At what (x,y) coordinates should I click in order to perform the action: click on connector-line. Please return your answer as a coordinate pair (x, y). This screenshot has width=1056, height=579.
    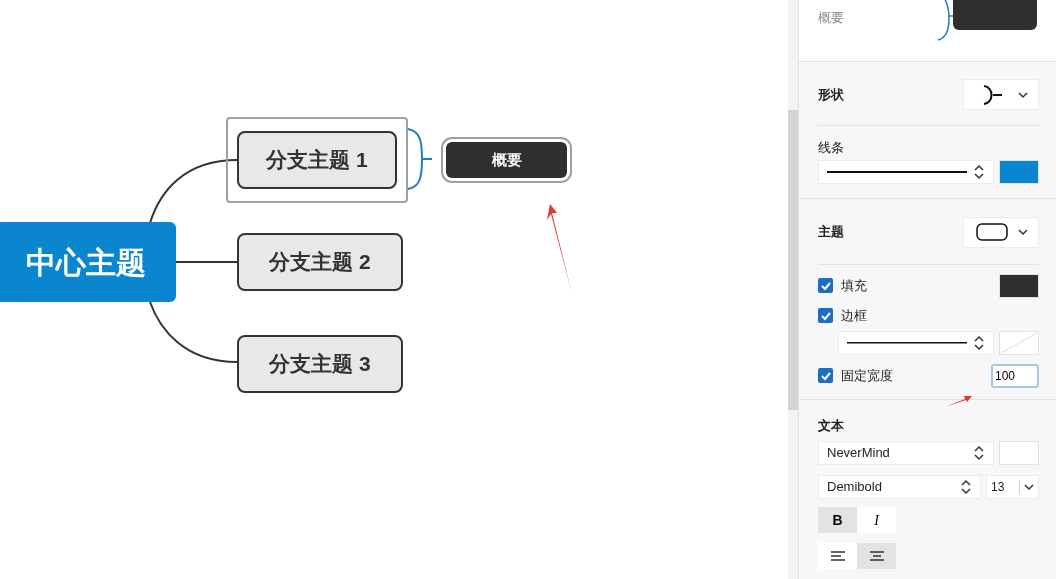
    Looking at the image, I should click on (206, 262).